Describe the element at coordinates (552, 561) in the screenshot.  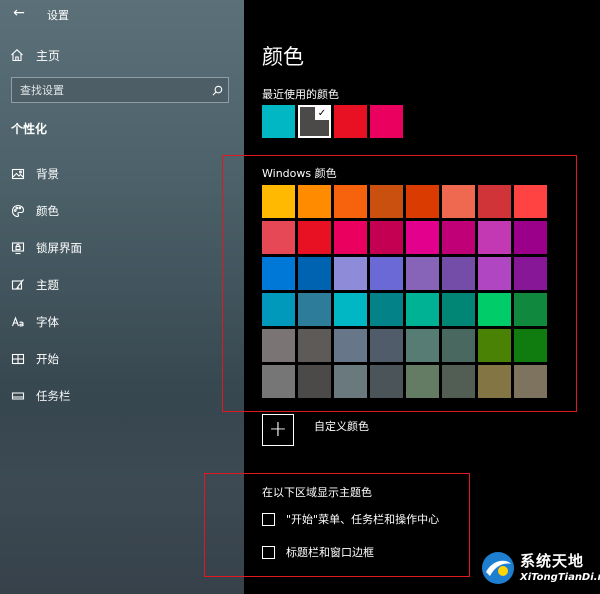
I see `watermark-cn: 系统天地` at that location.